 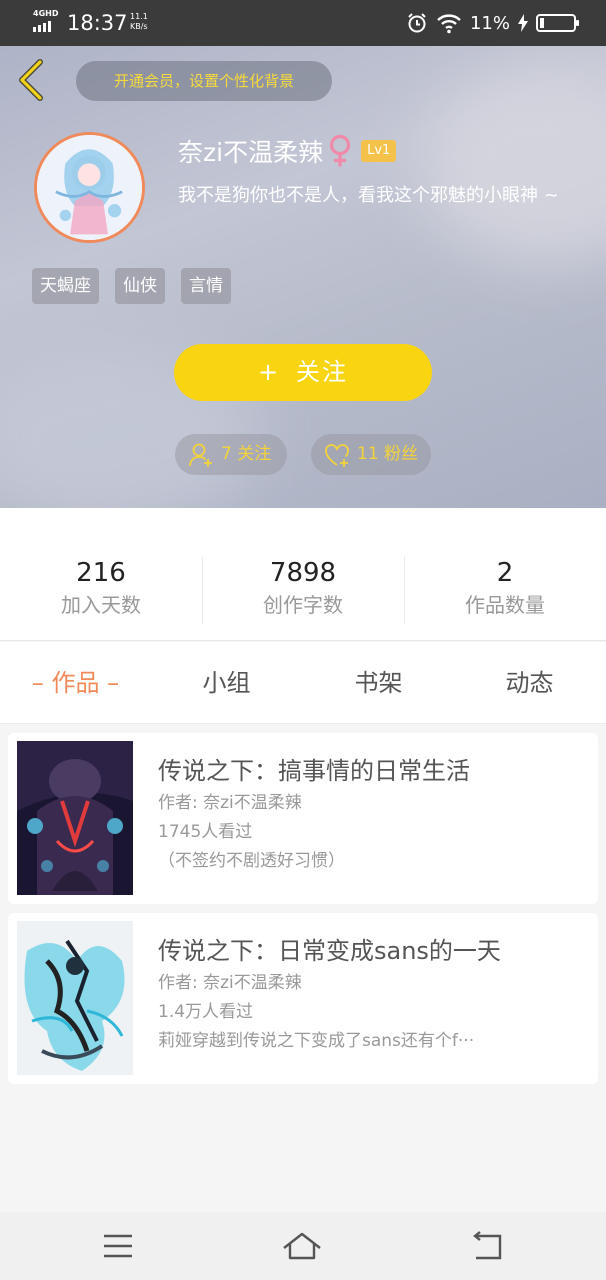 What do you see at coordinates (488, 1246) in the screenshot?
I see `back-nav-icon` at bounding box center [488, 1246].